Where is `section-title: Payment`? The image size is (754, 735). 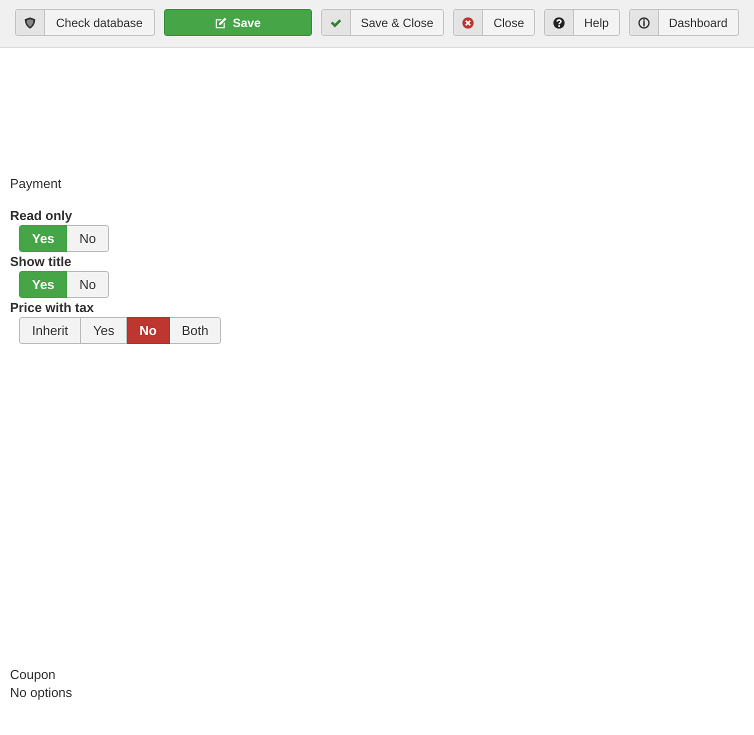
section-title: Payment is located at coordinates (36, 184).